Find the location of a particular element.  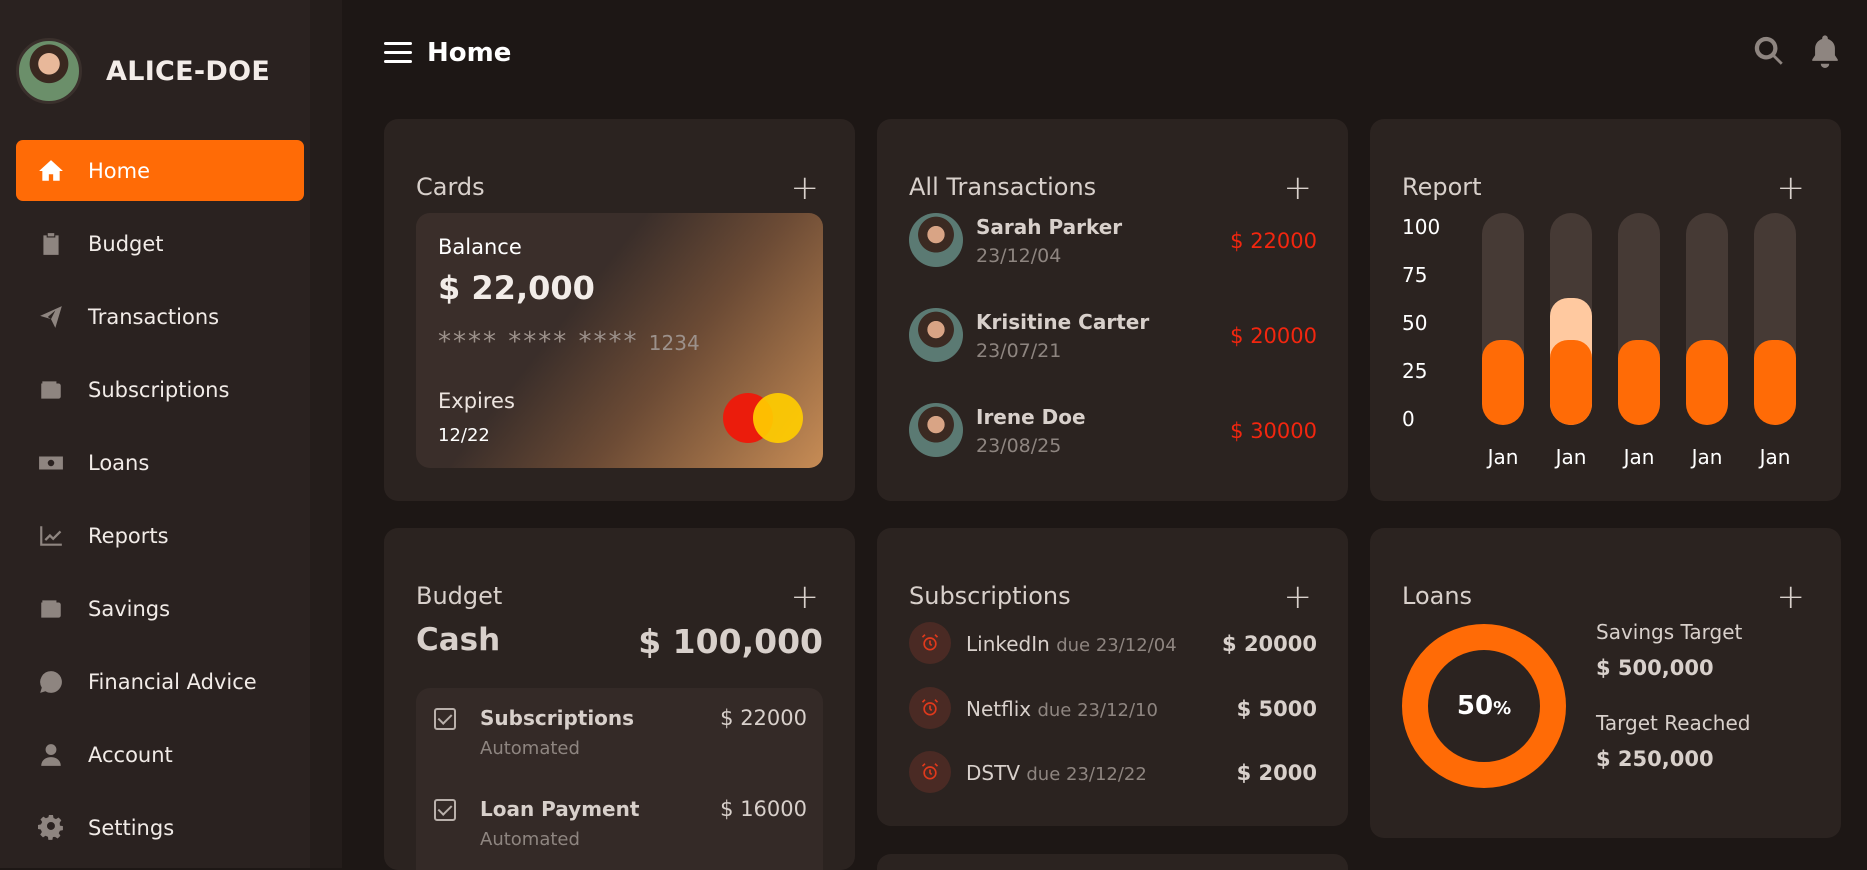

list-item: Loan Payment Automated $ 16000 is located at coordinates (619, 814).